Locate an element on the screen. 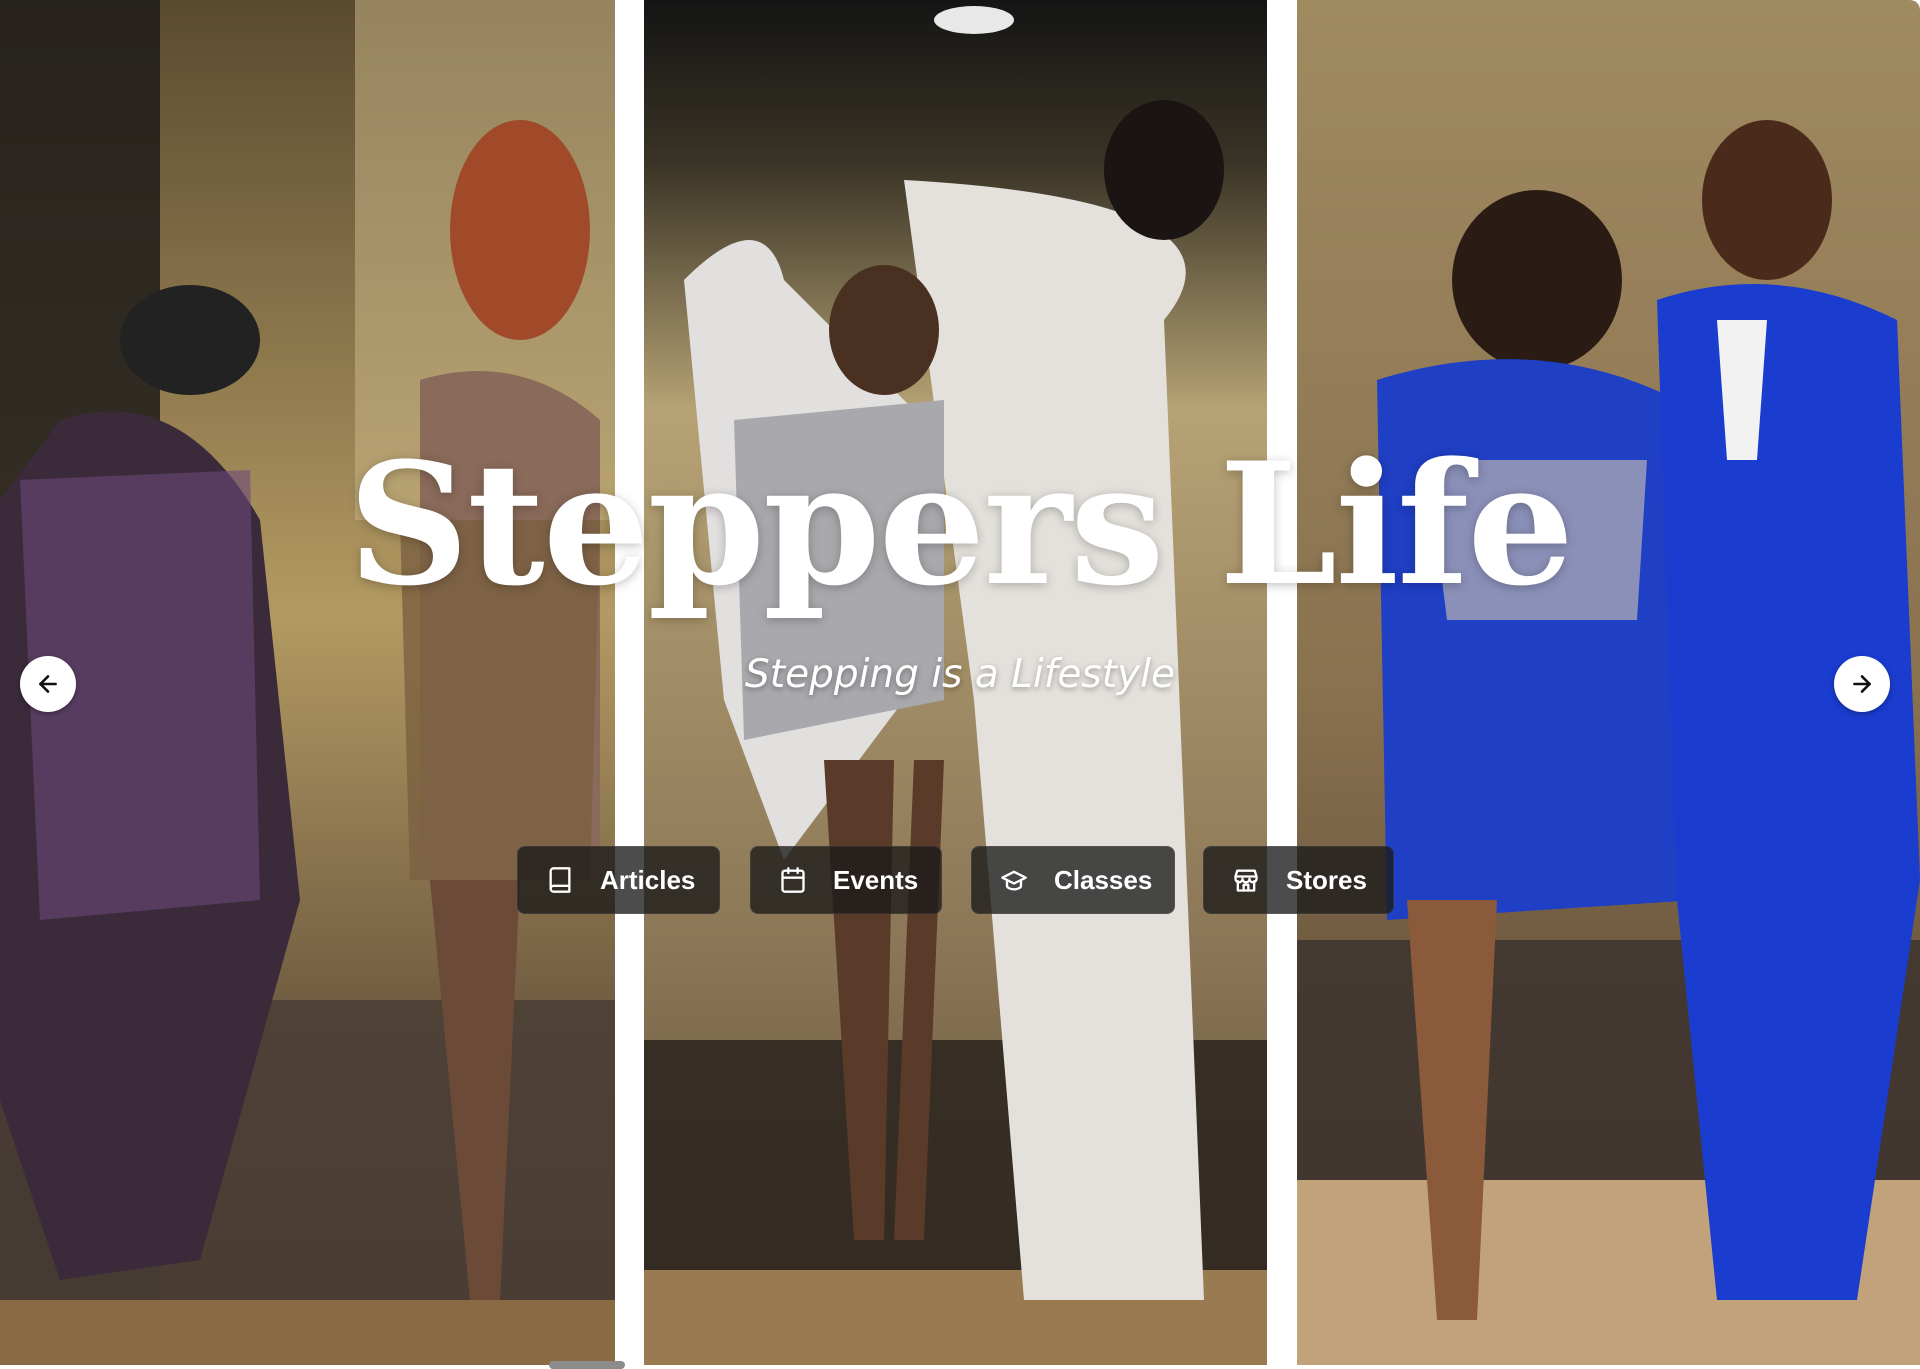 Image resolution: width=1920 pixels, height=1369 pixels. hero-nav: Articles Events Classes Stores is located at coordinates (960, 881).